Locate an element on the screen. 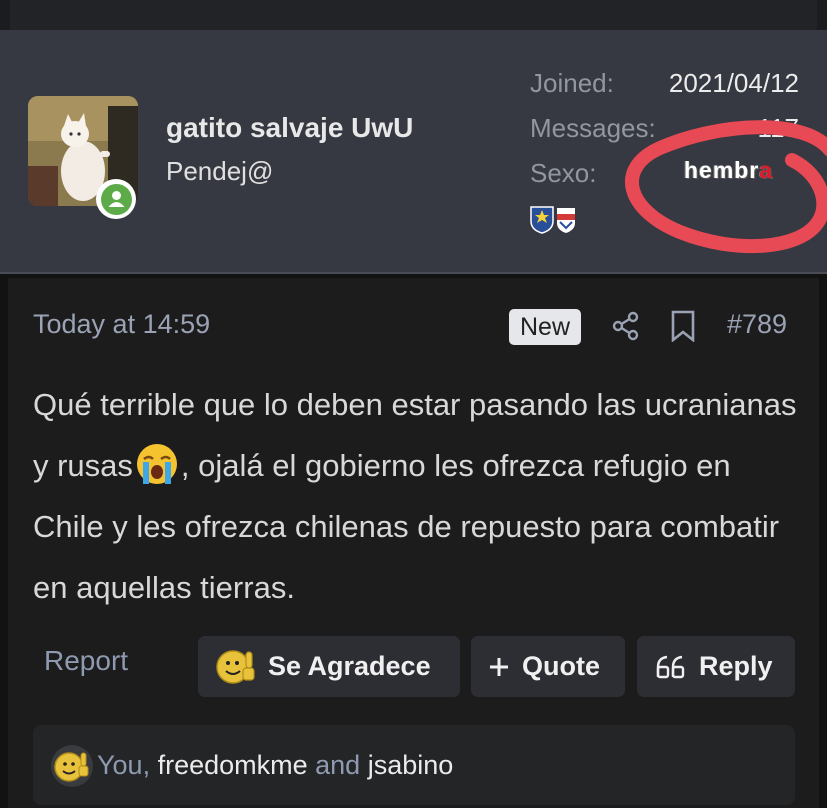 This screenshot has height=808, width=827. share-icon is located at coordinates (626, 326).